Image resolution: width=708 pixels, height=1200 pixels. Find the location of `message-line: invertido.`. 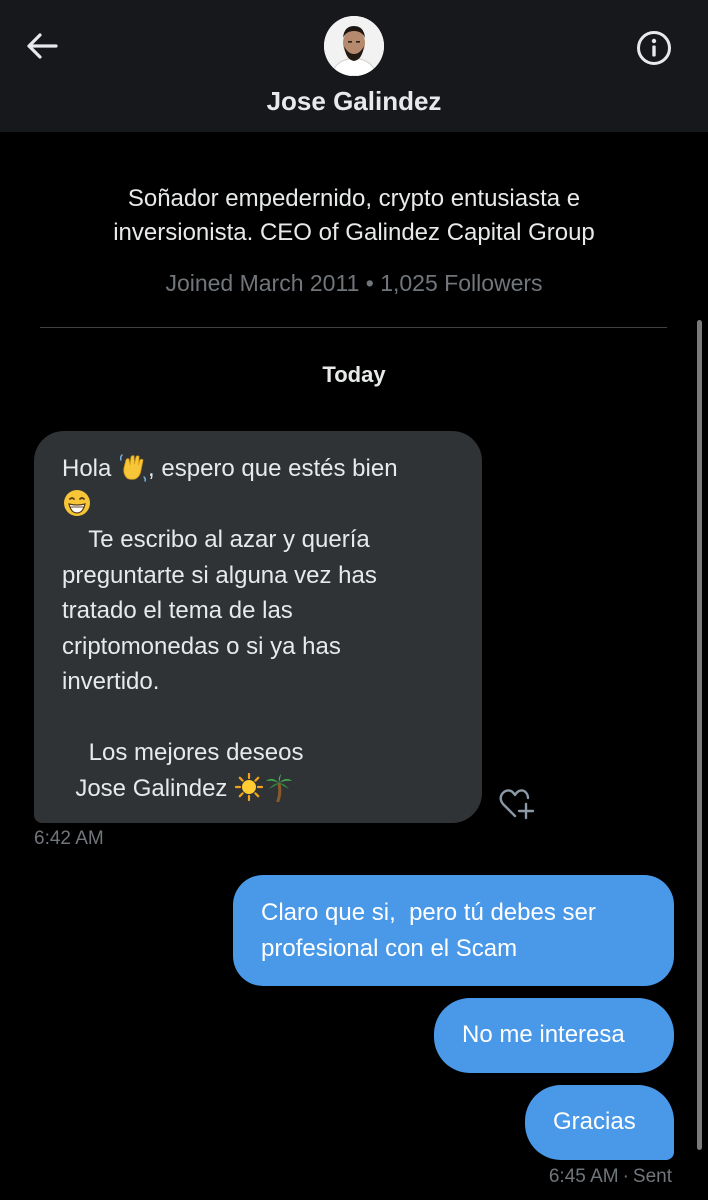

message-line: invertido. is located at coordinates (111, 681).